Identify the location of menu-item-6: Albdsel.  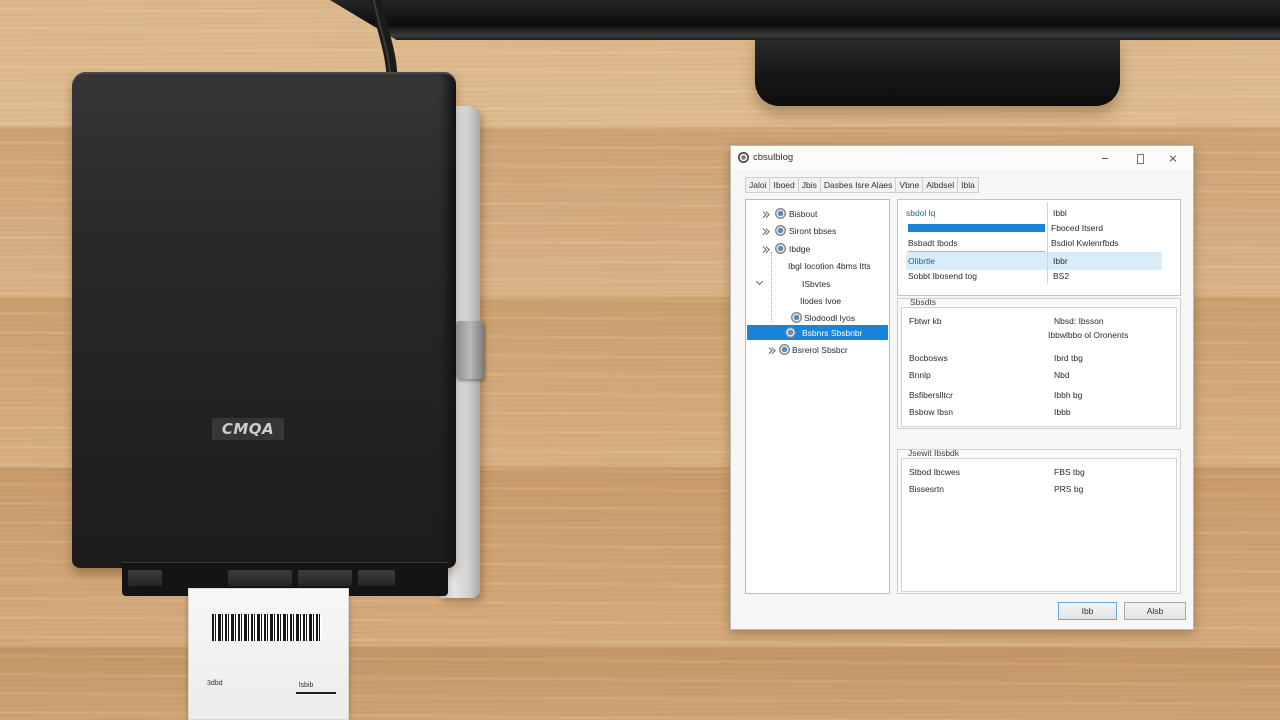
(941, 185).